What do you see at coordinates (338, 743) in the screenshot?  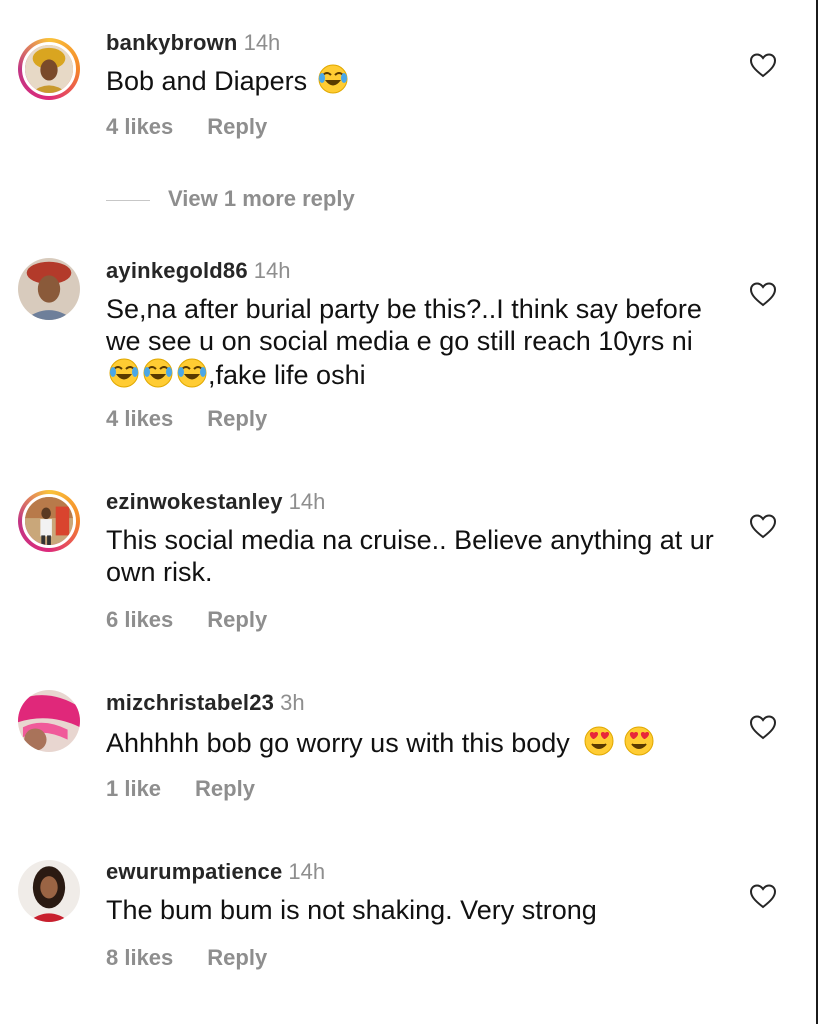 I see `comment-text-content: Ahhhhh bob go worry us with this body` at bounding box center [338, 743].